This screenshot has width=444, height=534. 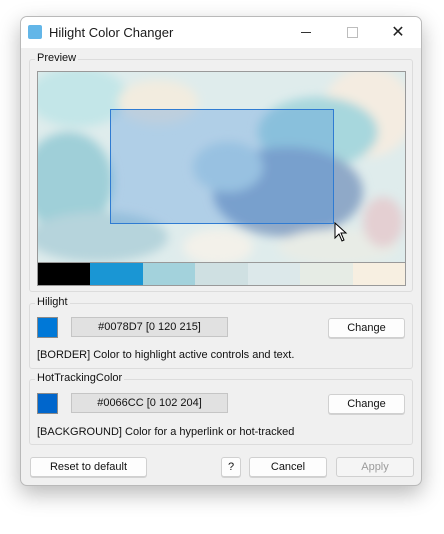 What do you see at coordinates (231, 467) in the screenshot?
I see `help-button: ?` at bounding box center [231, 467].